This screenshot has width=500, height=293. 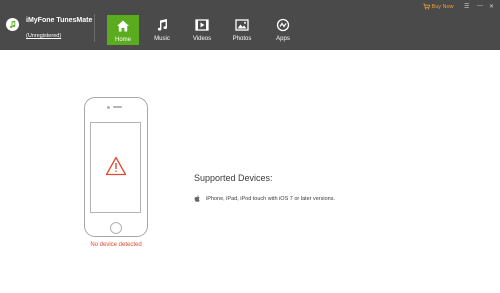 What do you see at coordinates (491, 6) in the screenshot?
I see `close-icon: ✕` at bounding box center [491, 6].